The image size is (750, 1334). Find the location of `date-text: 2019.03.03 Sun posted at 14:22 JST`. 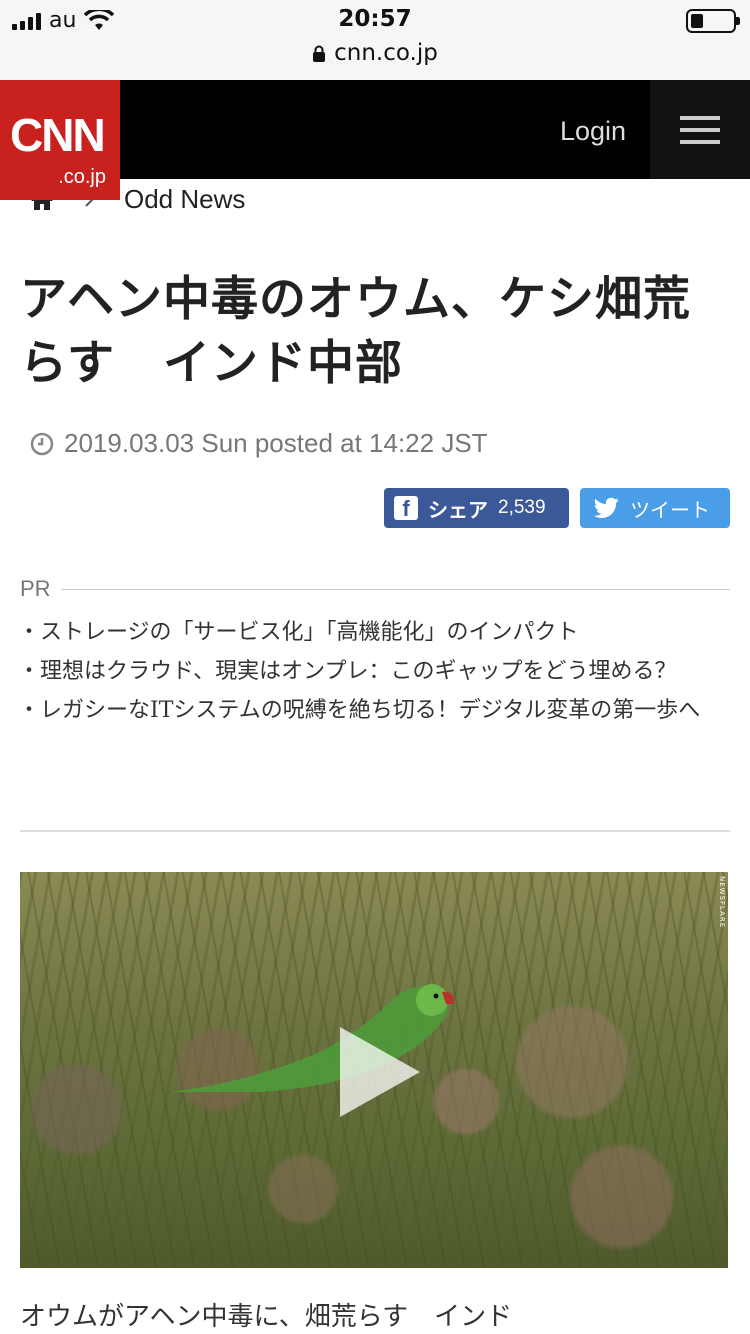

date-text: 2019.03.03 Sun posted at 14:22 JST is located at coordinates (276, 443).